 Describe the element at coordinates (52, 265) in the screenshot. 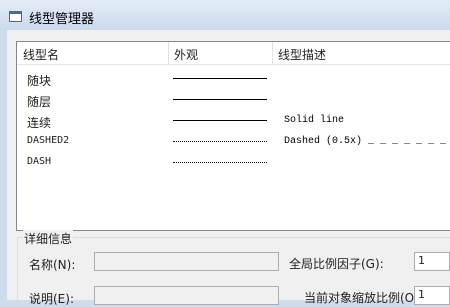

I see `name-label: 名称(N):` at that location.